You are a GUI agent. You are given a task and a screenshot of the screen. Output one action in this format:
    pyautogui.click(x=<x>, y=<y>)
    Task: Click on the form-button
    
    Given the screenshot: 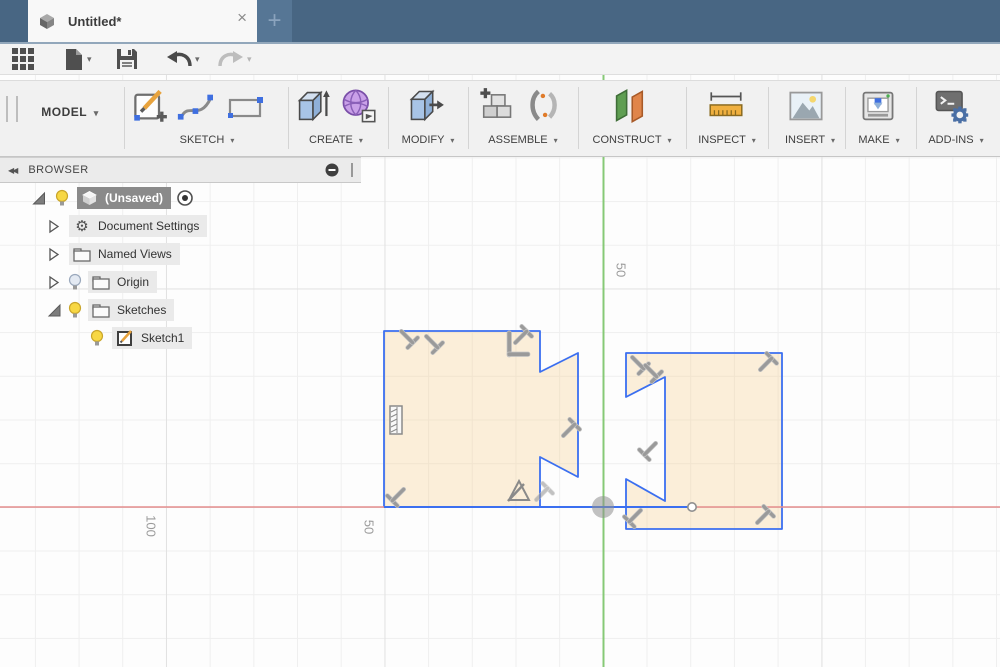 What is the action you would take?
    pyautogui.click(x=358, y=106)
    